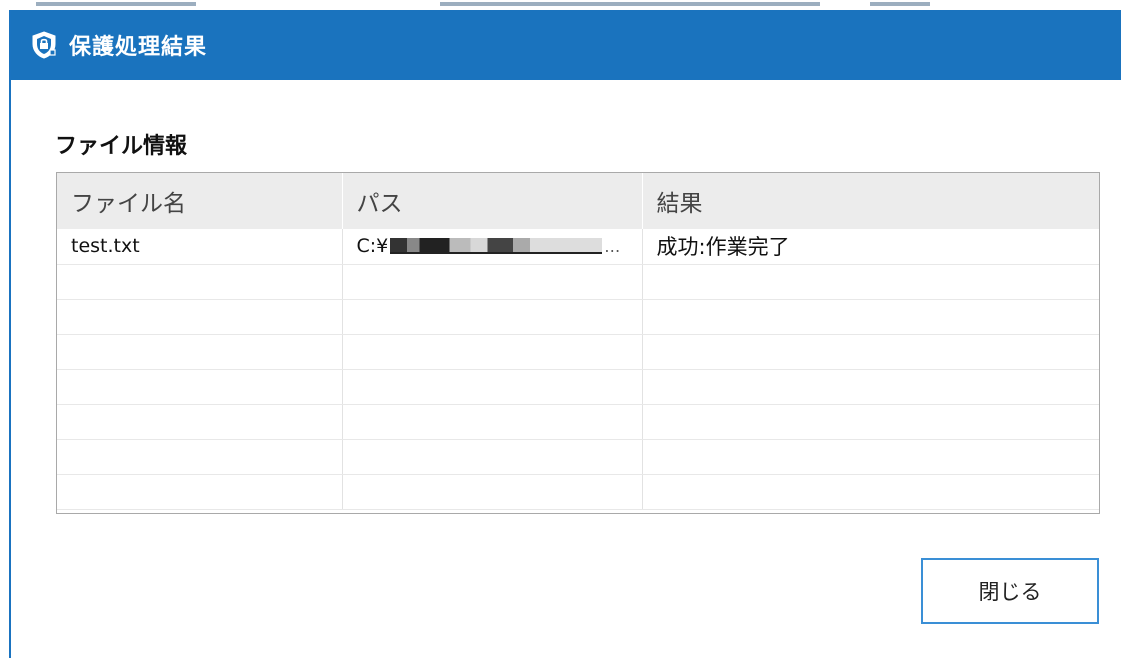 The height and width of the screenshot is (658, 1134). I want to click on table-header-row: ファイル名 パス 結果, so click(578, 201).